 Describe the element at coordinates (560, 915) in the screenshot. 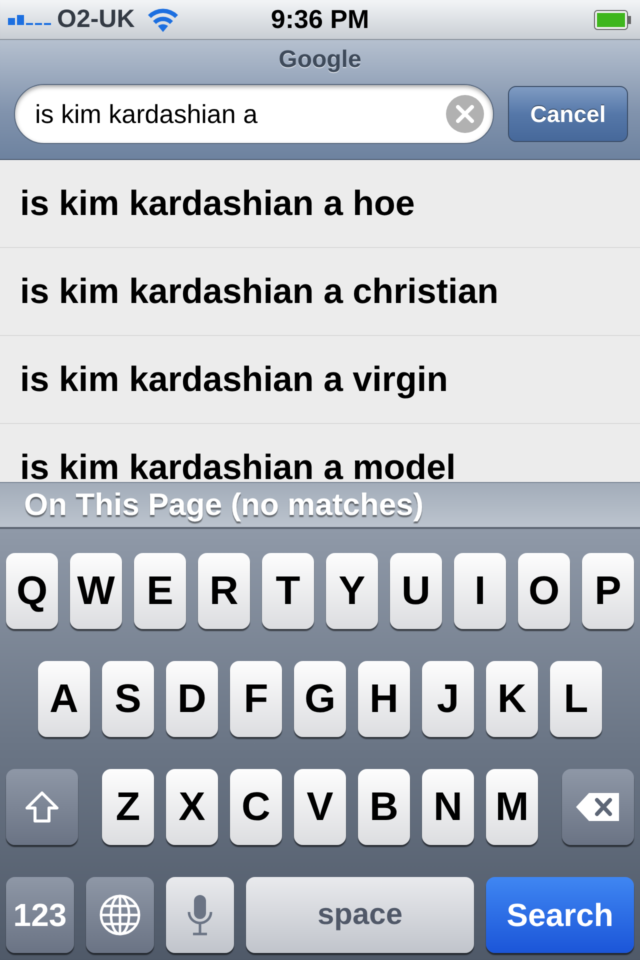

I see `search-key: Search` at that location.